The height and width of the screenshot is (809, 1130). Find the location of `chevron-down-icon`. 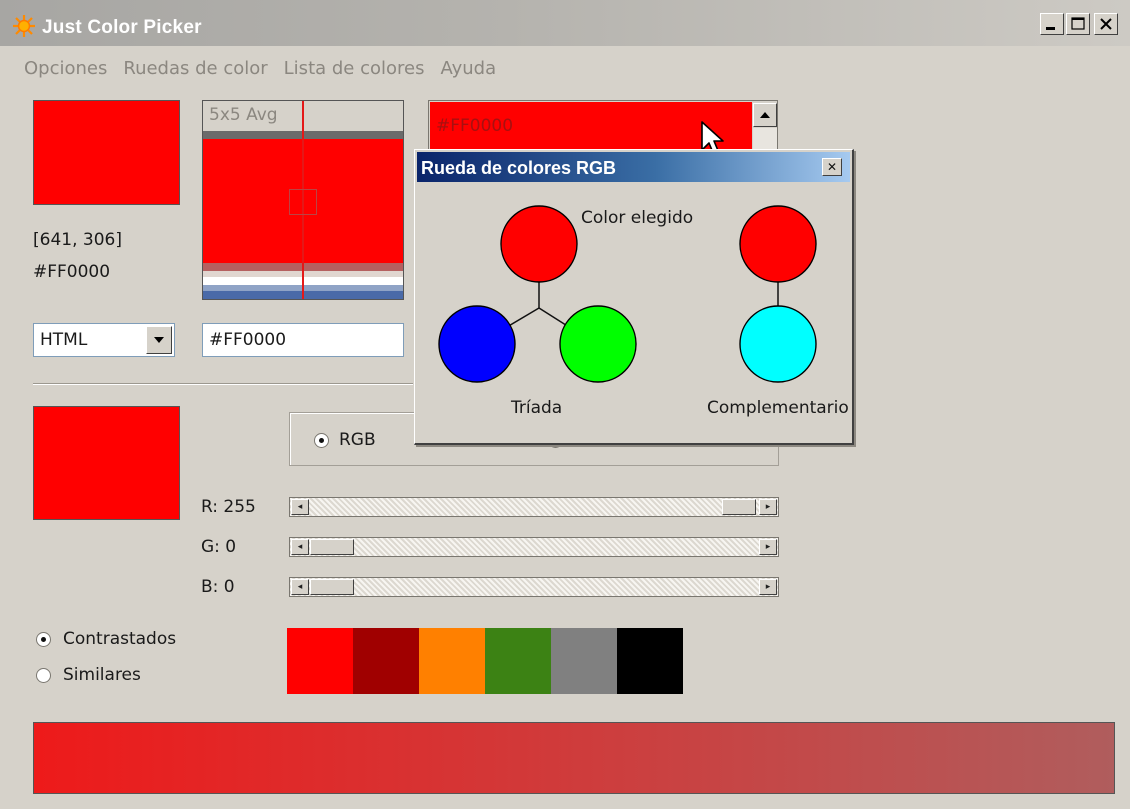

chevron-down-icon is located at coordinates (159, 340).